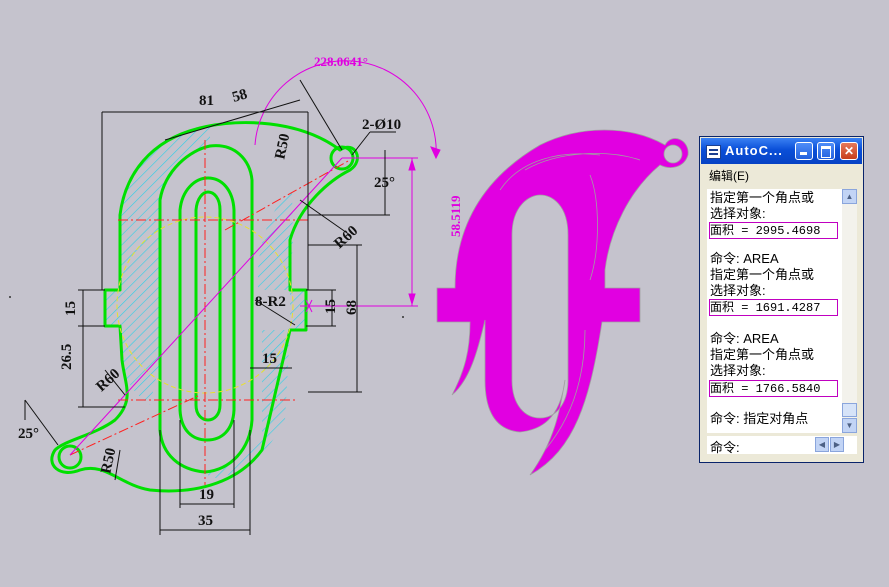  What do you see at coordinates (270, 302) in the screenshot?
I see `dim-8-r2: 8-R2` at bounding box center [270, 302].